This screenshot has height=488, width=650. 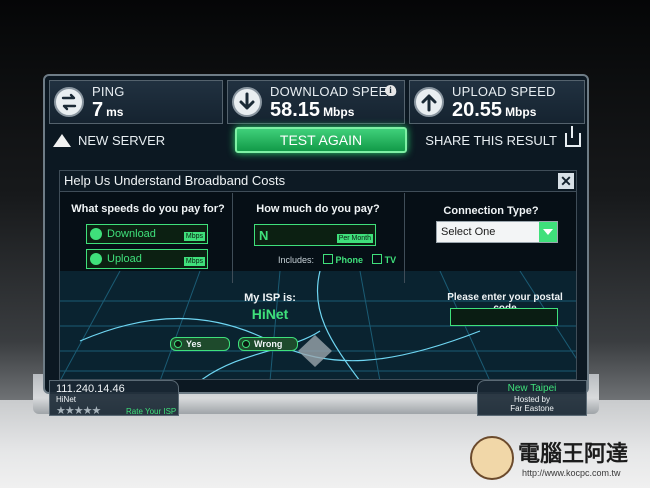 I want to click on panel-title: Help Us Understand Broadband Costs, so click(x=175, y=180).